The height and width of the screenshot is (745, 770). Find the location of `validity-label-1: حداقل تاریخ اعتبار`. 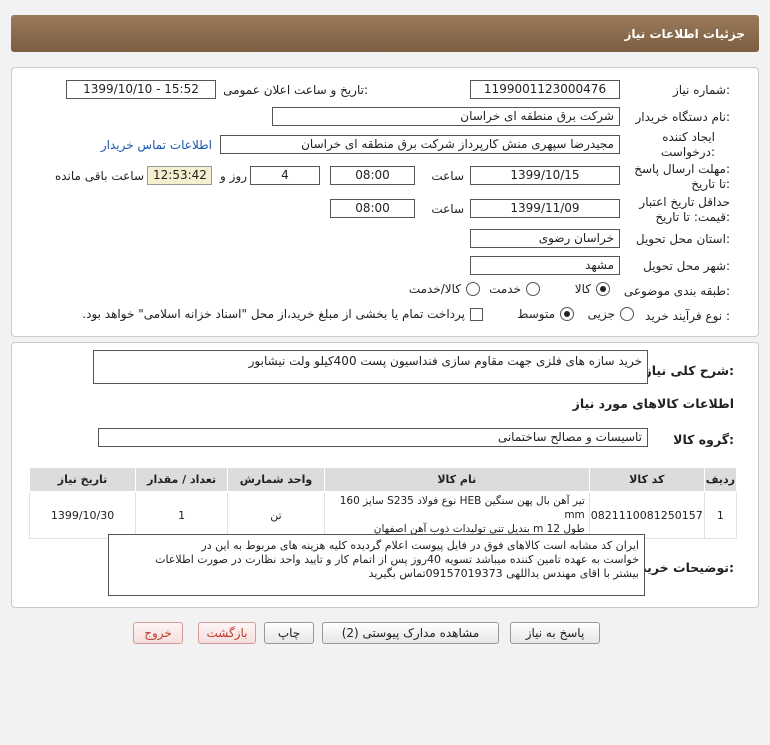

validity-label-1: حداقل تاریخ اعتبار is located at coordinates (684, 202).